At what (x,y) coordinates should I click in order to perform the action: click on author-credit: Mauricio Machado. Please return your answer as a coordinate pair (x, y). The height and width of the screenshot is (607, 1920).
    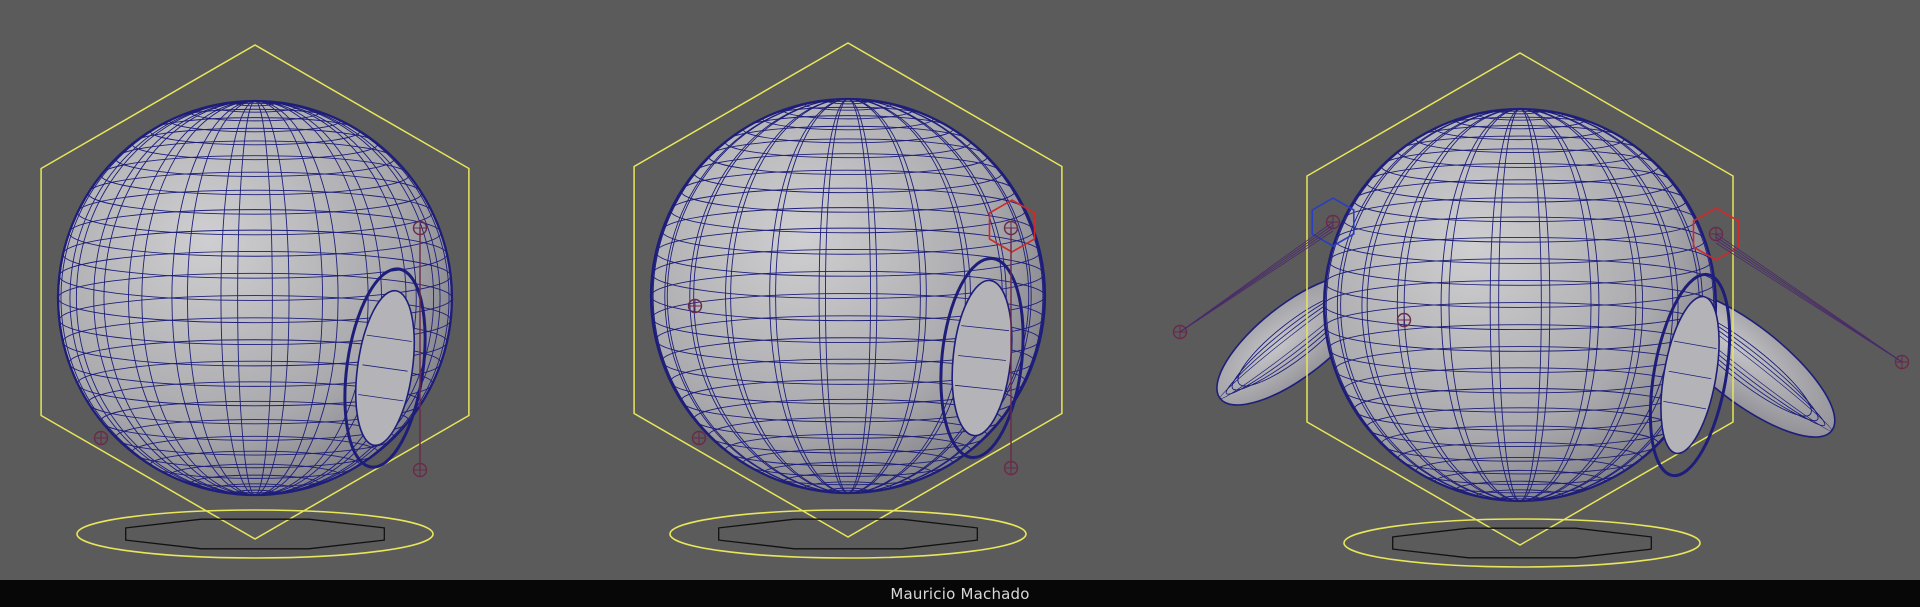
    Looking at the image, I should click on (960, 593).